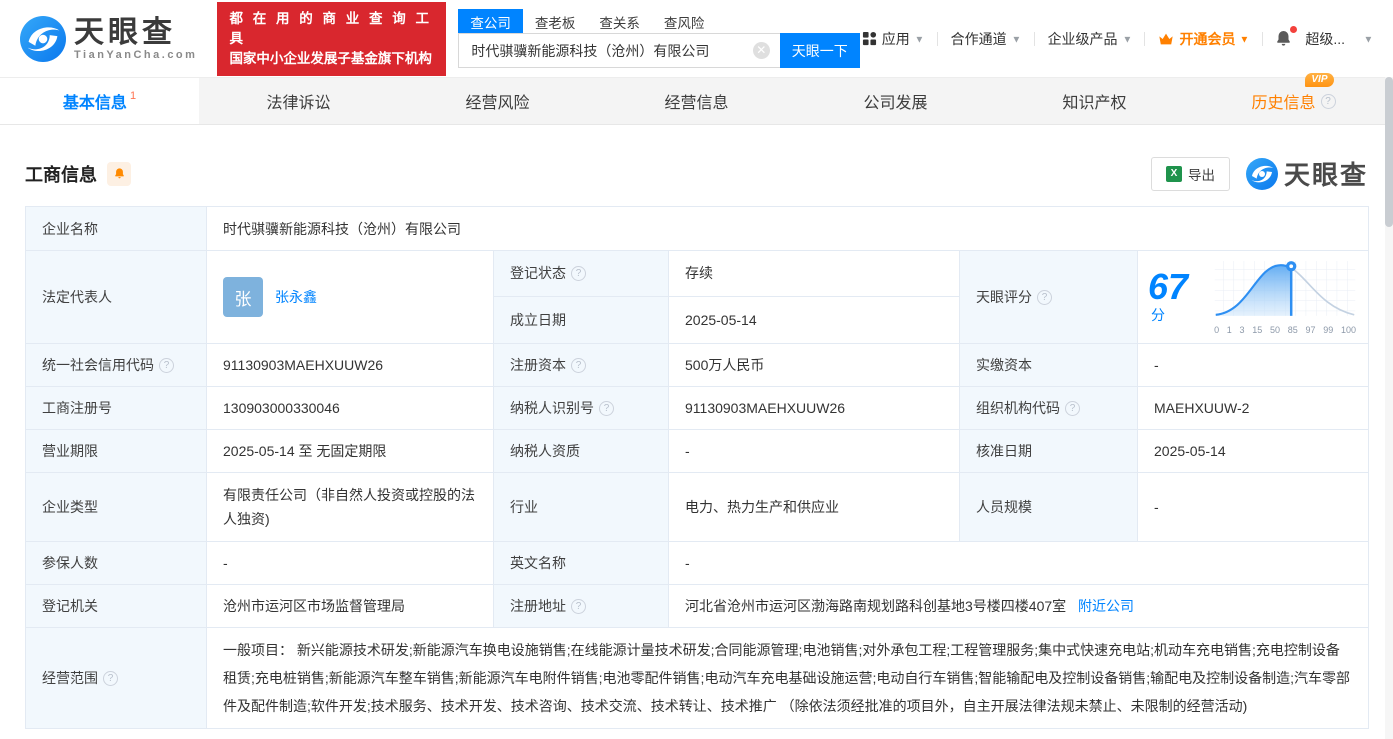  I want to click on tab-basic-info: 基本信息 1, so click(99, 101).